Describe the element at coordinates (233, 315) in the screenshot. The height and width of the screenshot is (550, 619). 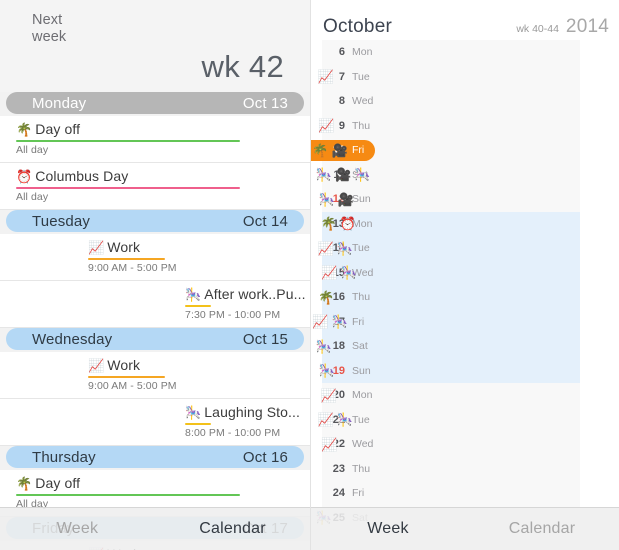
I see `event-time: 7:30 PM - 10:00 PM` at that location.